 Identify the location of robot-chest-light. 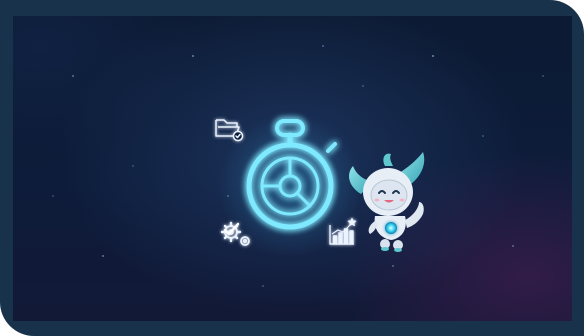
(391, 228).